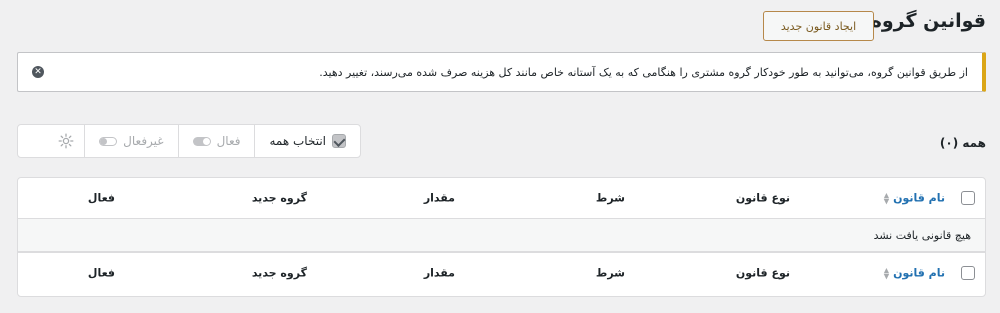 The image size is (1000, 313). I want to click on column-name-header: نام قانون ▲ ▼, so click(914, 198).